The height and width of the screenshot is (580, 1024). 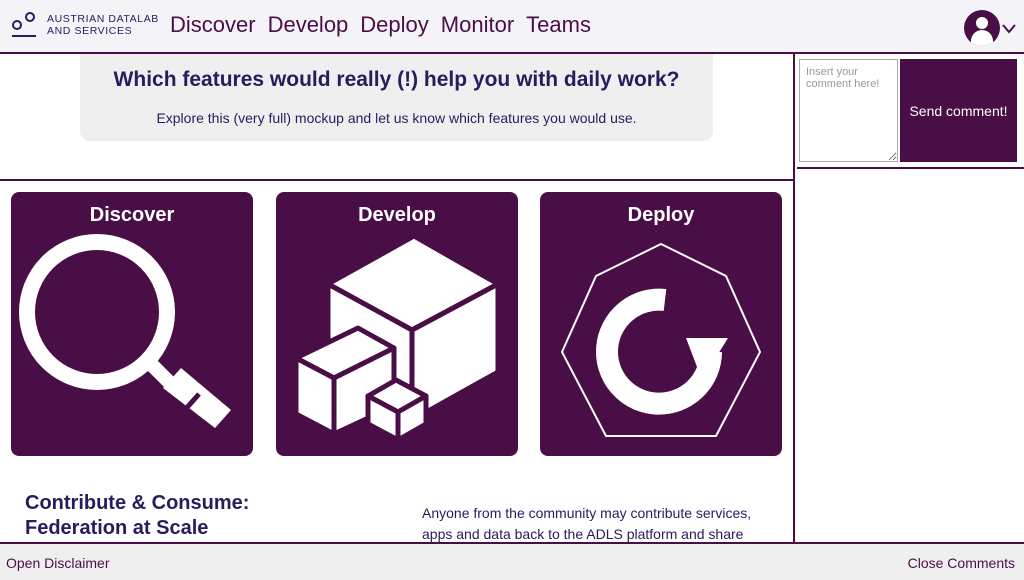 I want to click on comment-input, so click(x=848, y=110).